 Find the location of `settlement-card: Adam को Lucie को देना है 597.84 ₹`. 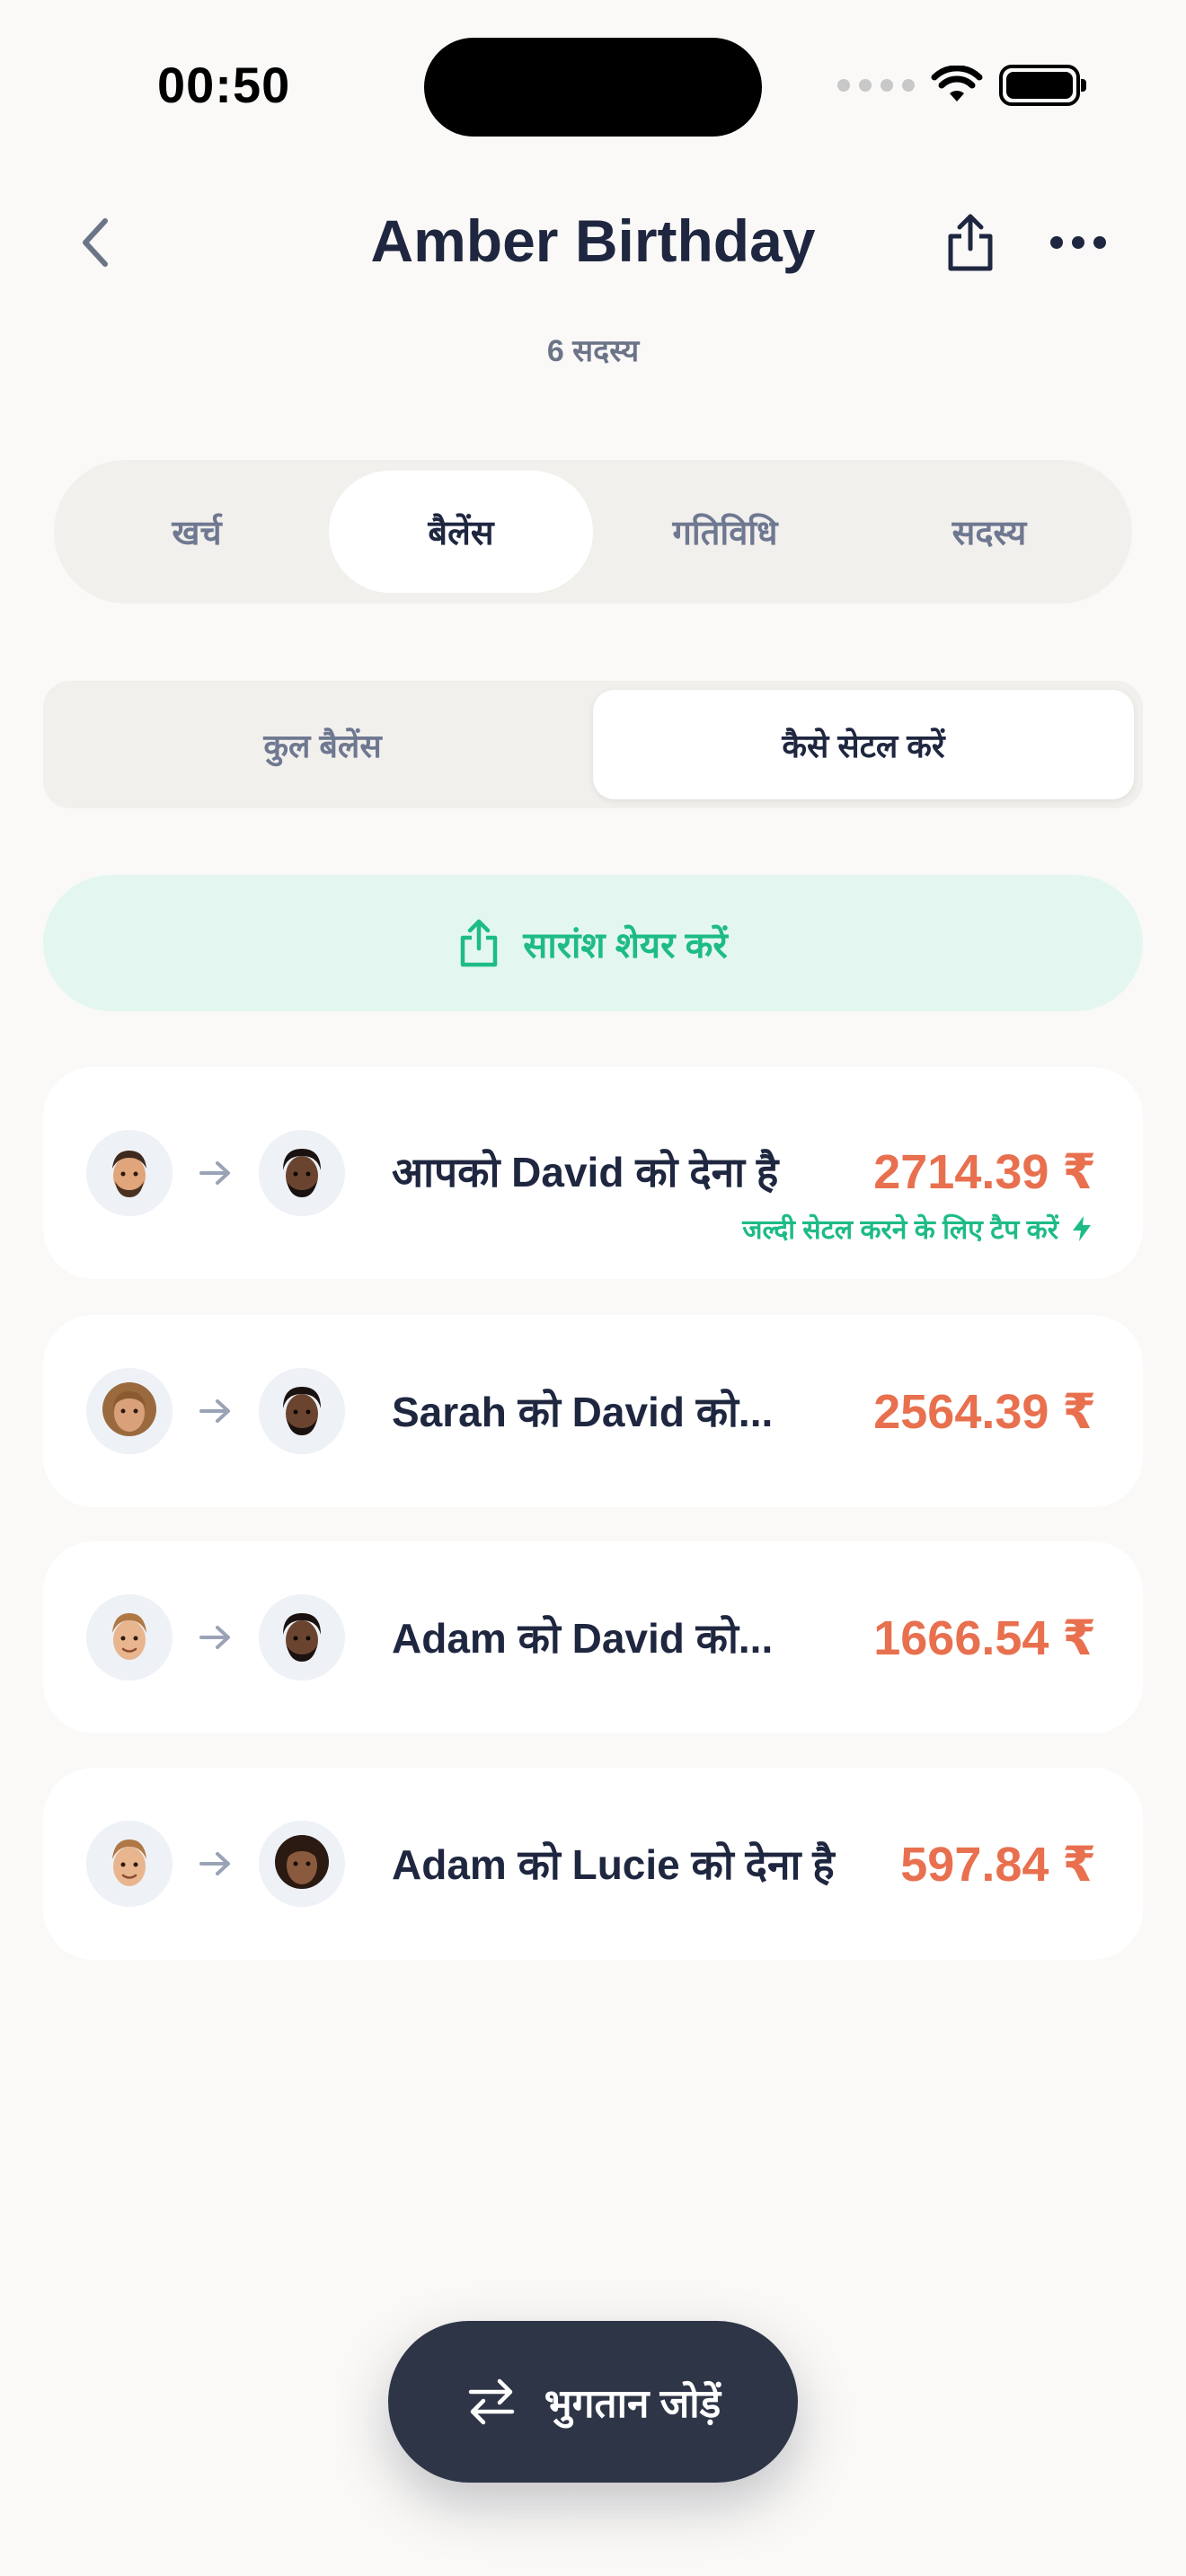

settlement-card: Adam को Lucie को देना है 597.84 ₹ is located at coordinates (593, 1864).